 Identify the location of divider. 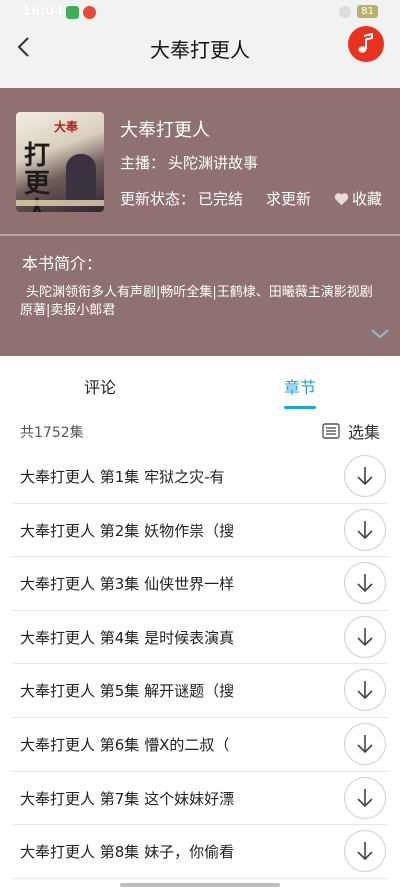
(200, 235).